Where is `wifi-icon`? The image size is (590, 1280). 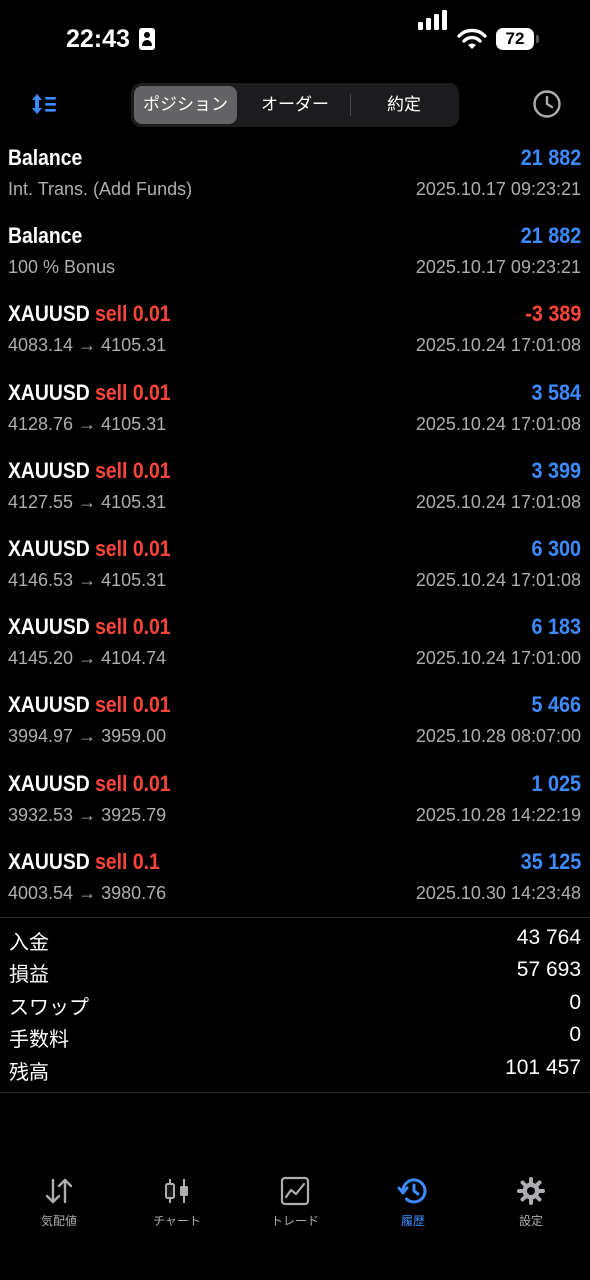
wifi-icon is located at coordinates (472, 38).